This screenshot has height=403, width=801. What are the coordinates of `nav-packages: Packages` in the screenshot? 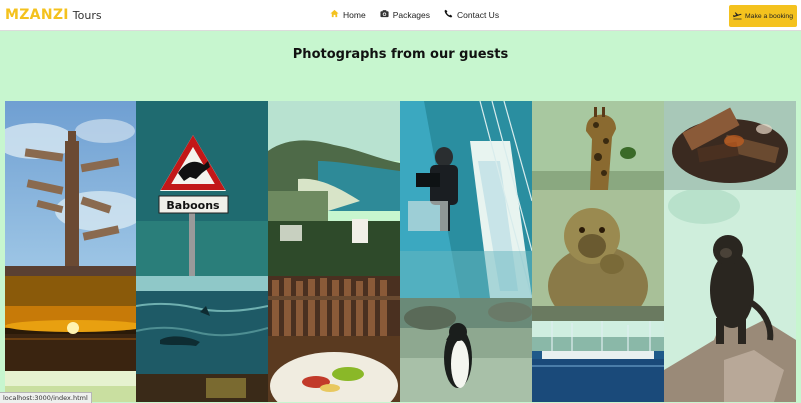 It's located at (405, 14).